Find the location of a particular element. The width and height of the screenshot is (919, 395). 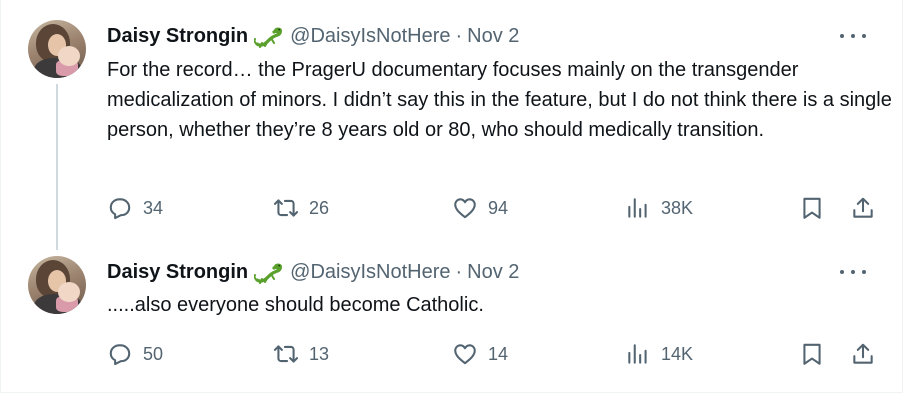

tweet-actions: 34 26 94 38K is located at coordinates (451, 208).